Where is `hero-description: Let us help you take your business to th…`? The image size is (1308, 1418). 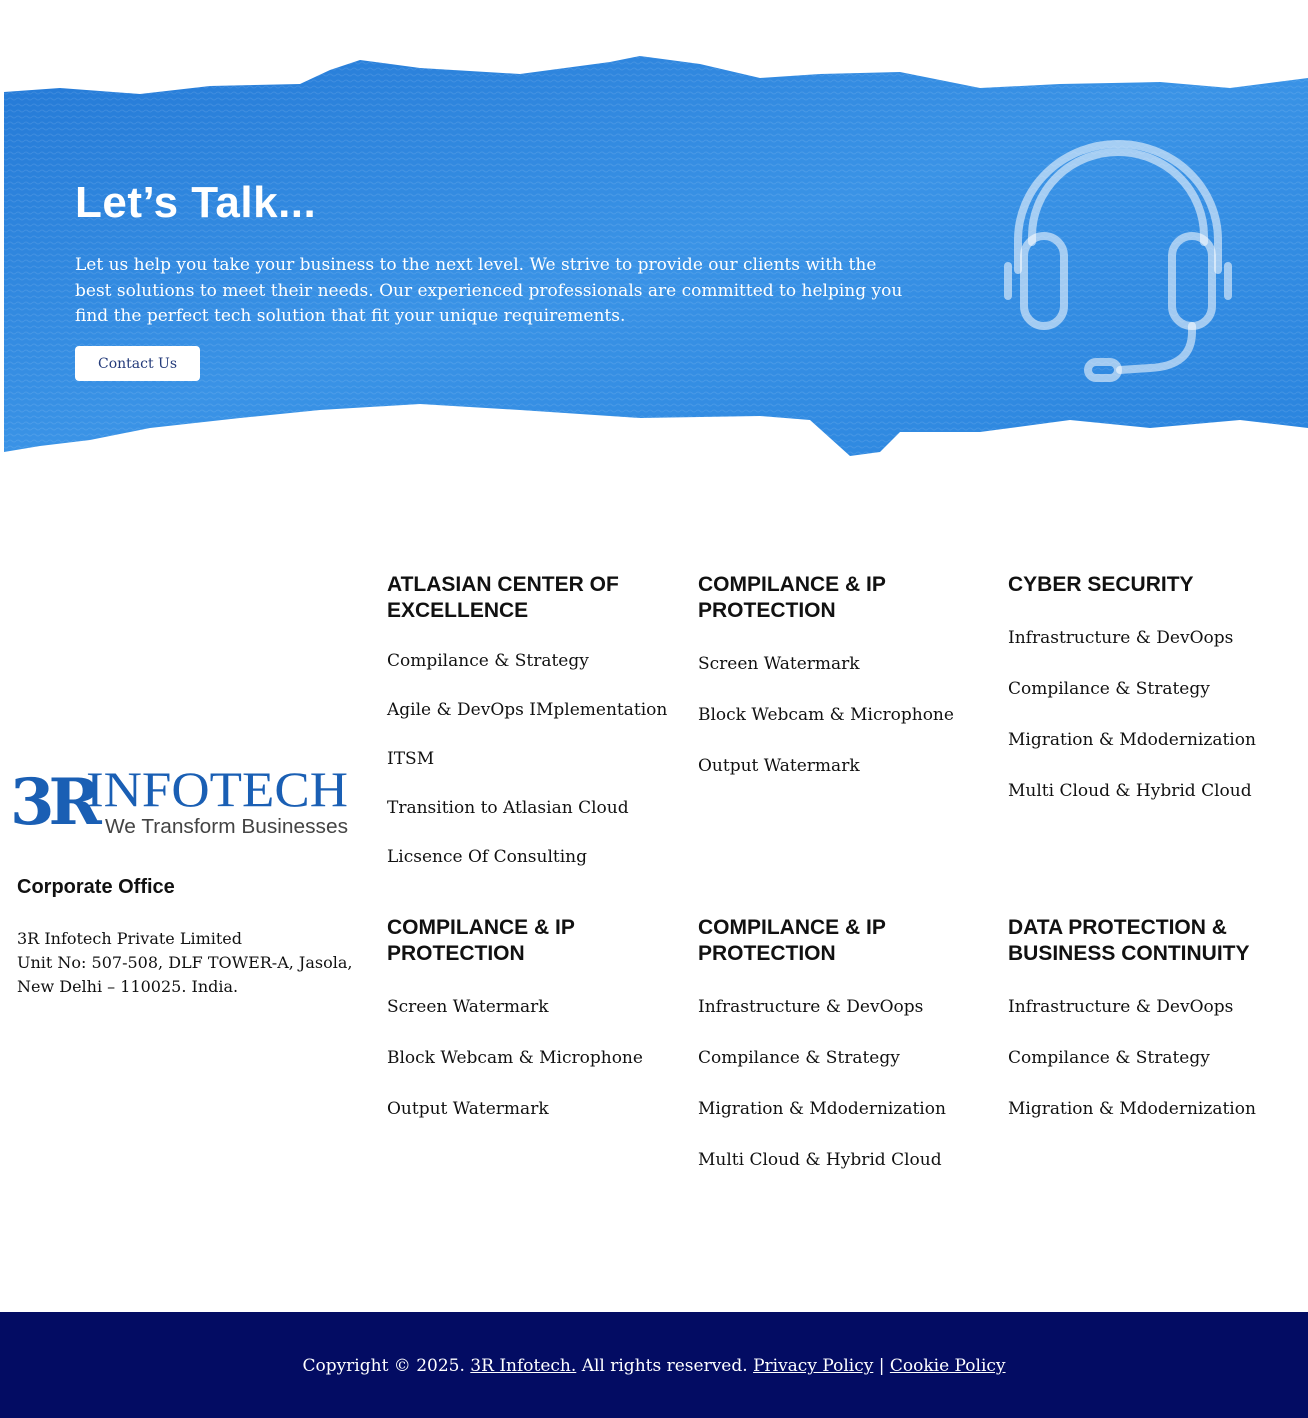 hero-description: Let us help you take your business to th… is located at coordinates (489, 290).